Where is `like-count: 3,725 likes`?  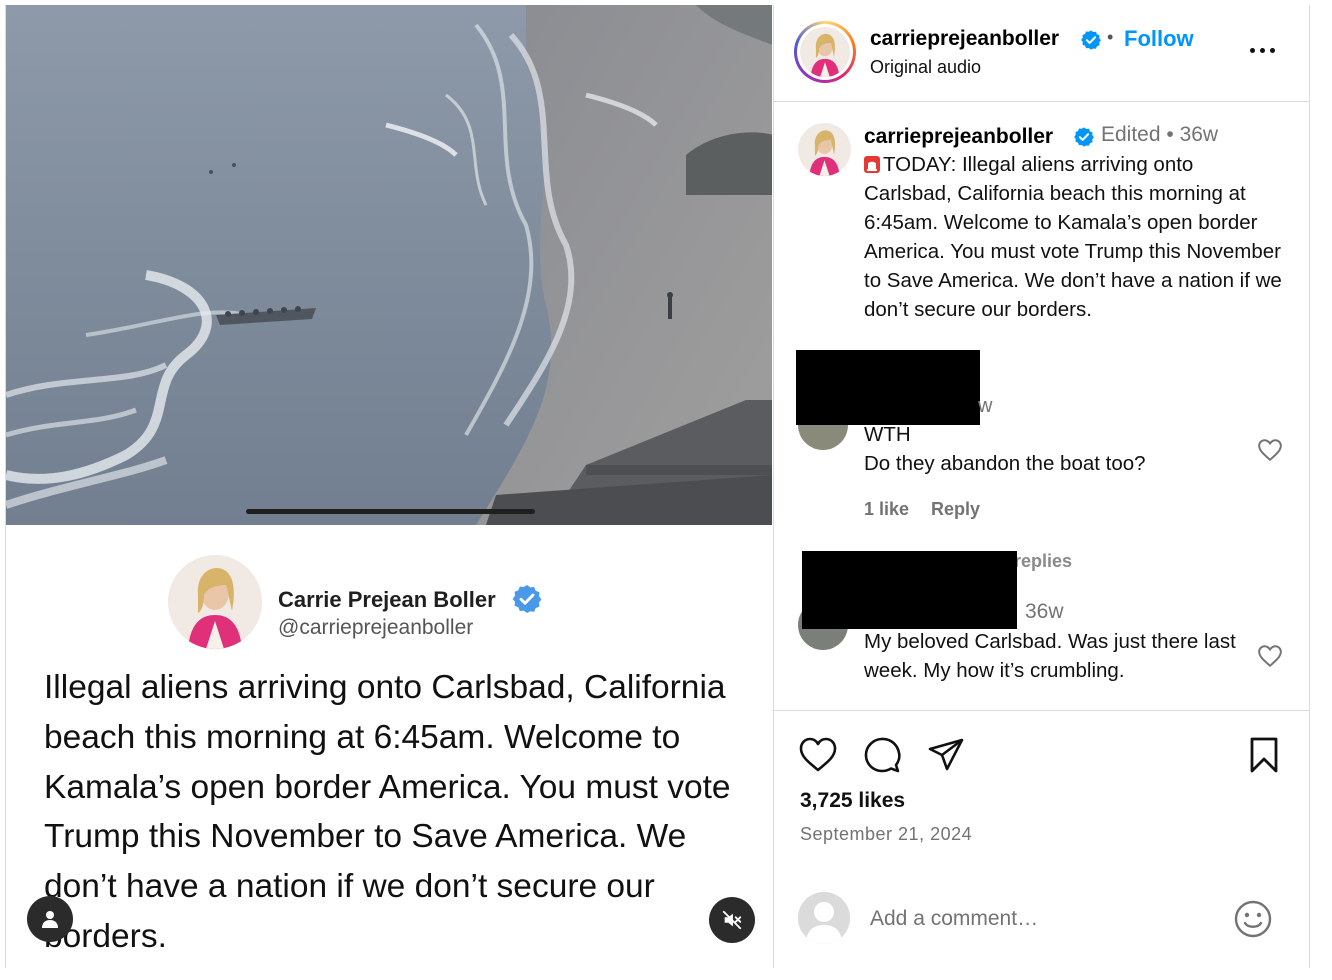
like-count: 3,725 likes is located at coordinates (852, 801).